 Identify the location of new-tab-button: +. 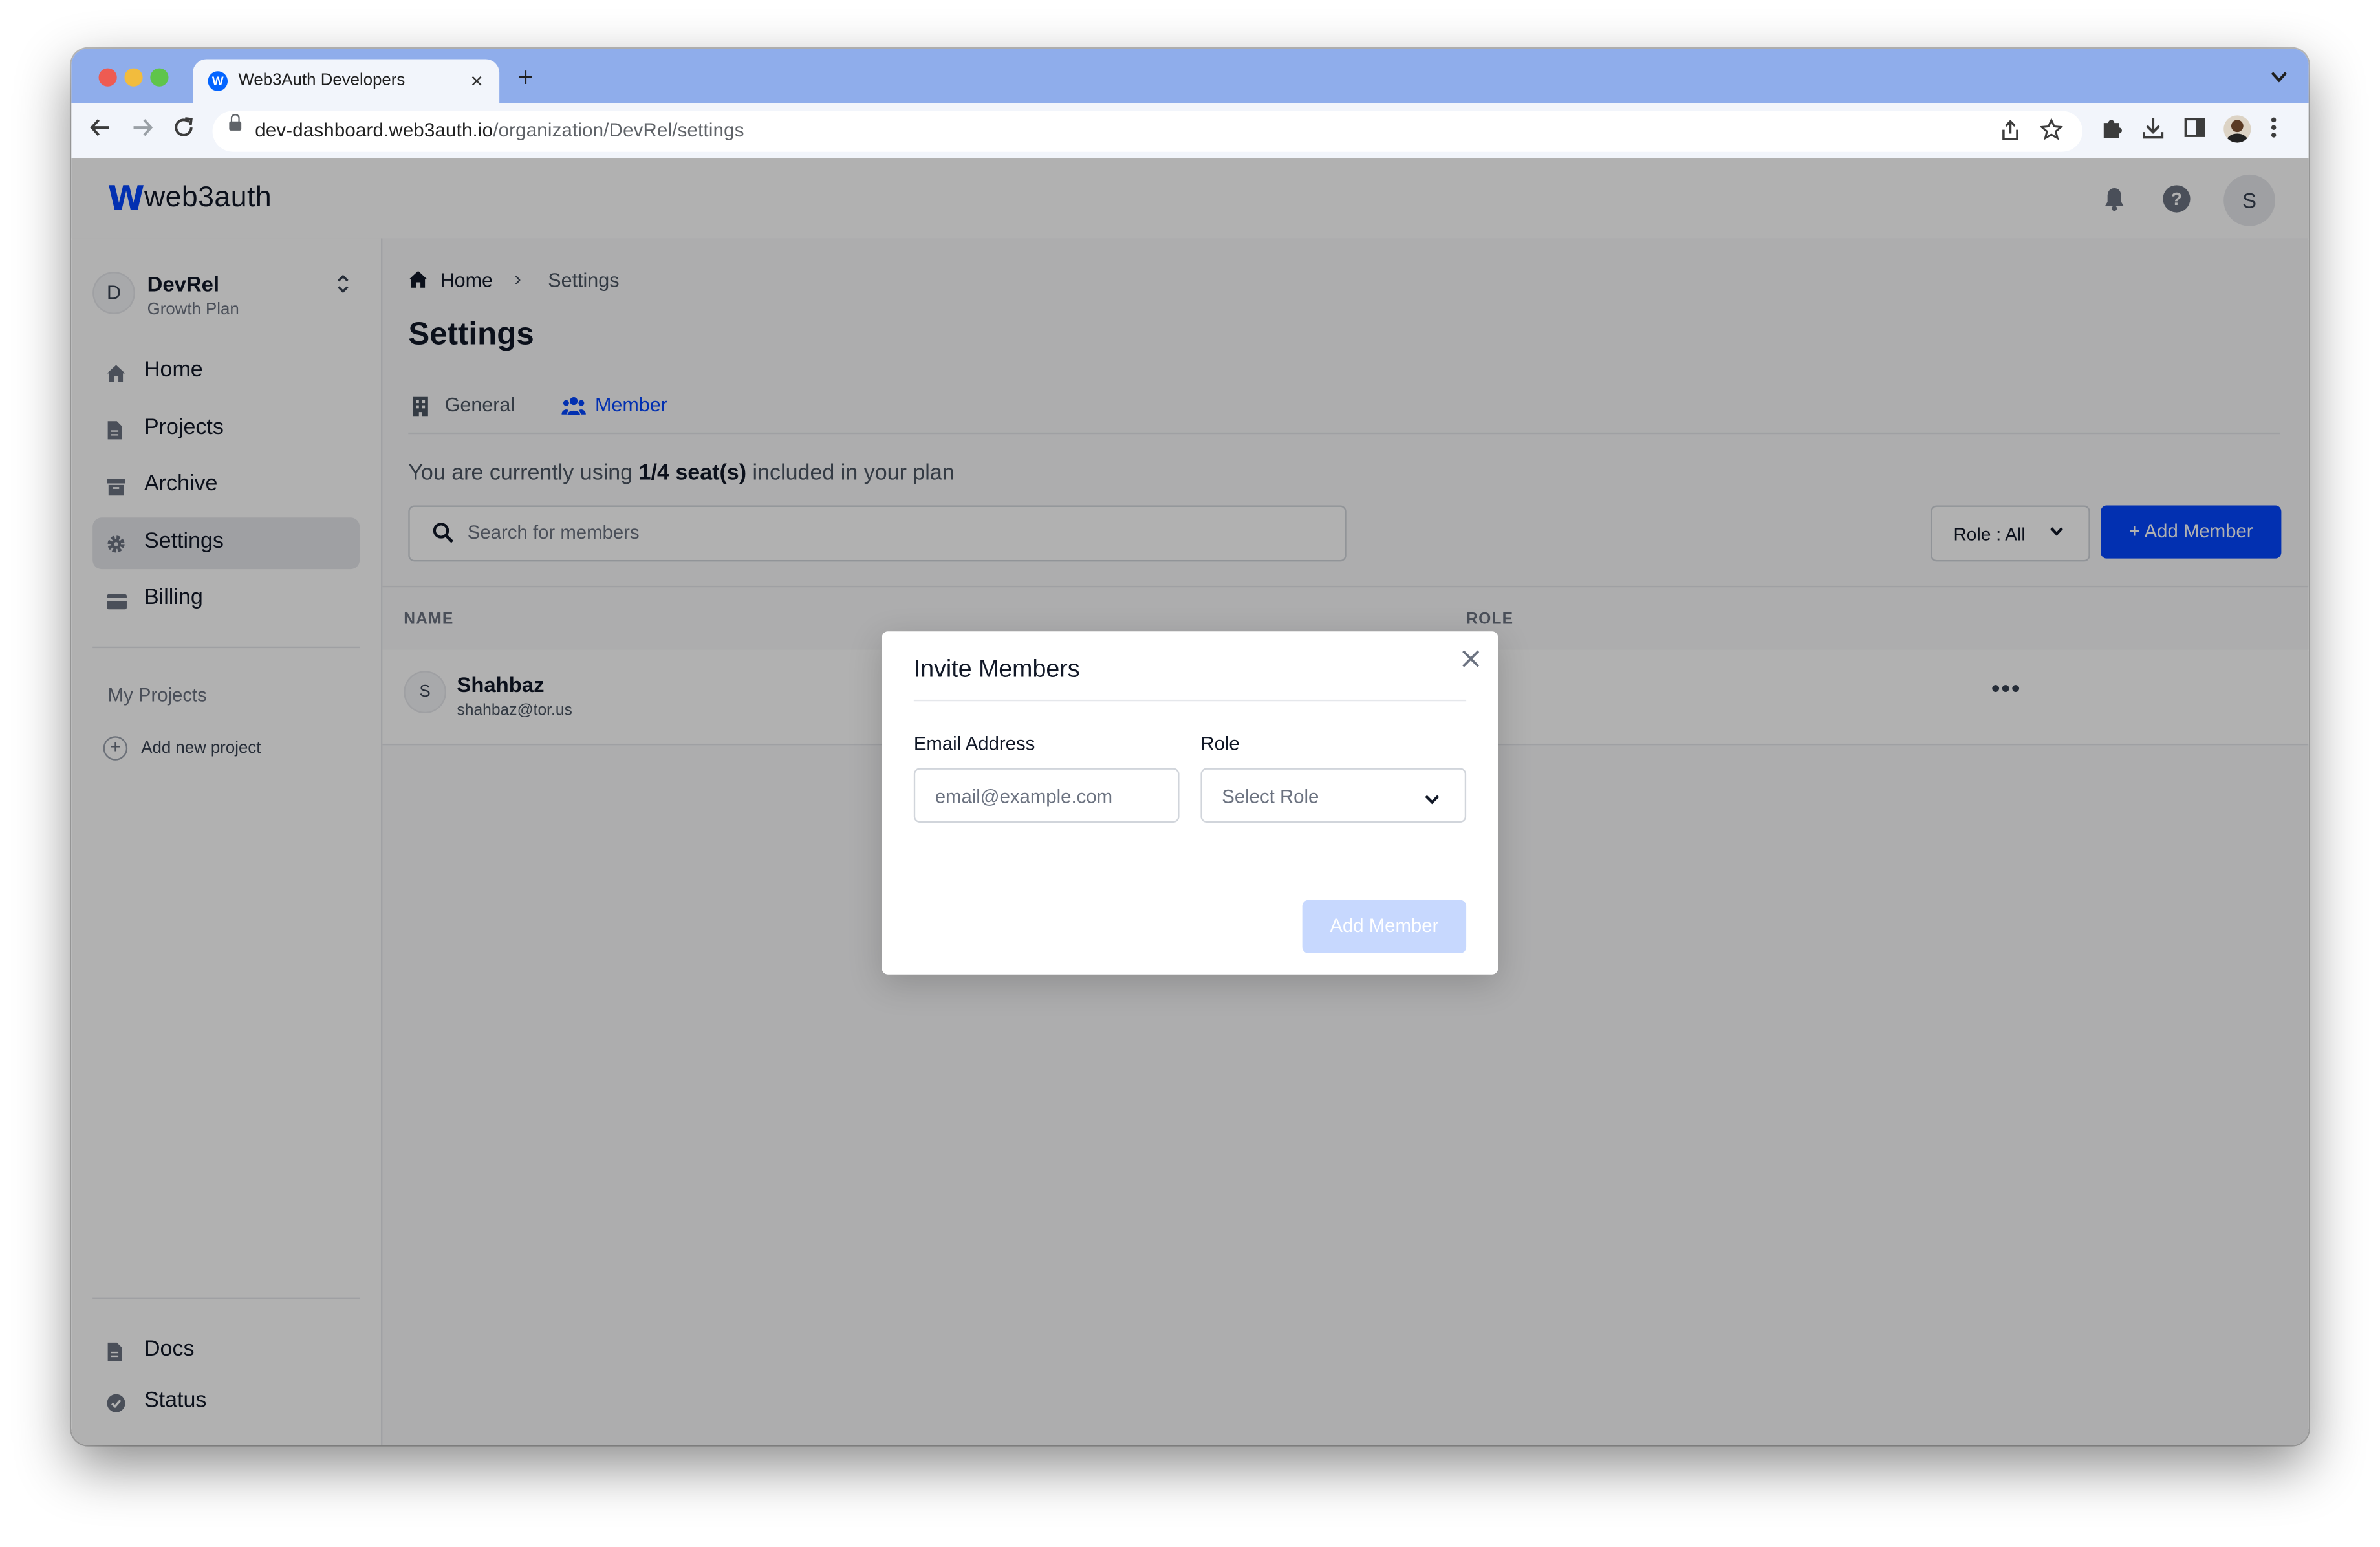
(525, 77).